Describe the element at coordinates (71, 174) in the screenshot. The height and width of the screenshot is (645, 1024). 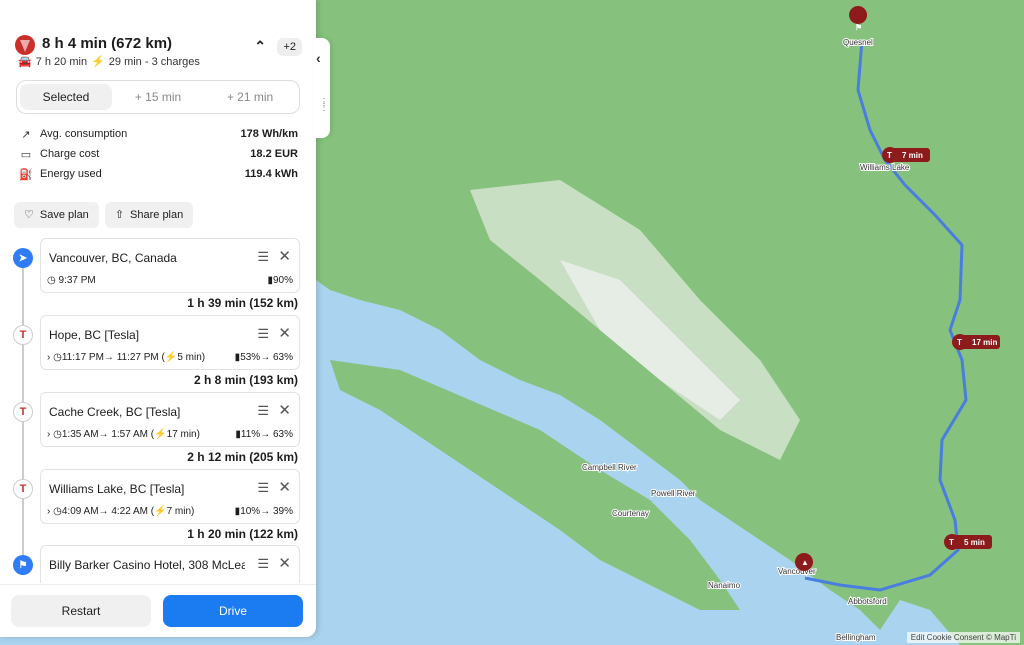
I see `stat-label: Energy used` at that location.